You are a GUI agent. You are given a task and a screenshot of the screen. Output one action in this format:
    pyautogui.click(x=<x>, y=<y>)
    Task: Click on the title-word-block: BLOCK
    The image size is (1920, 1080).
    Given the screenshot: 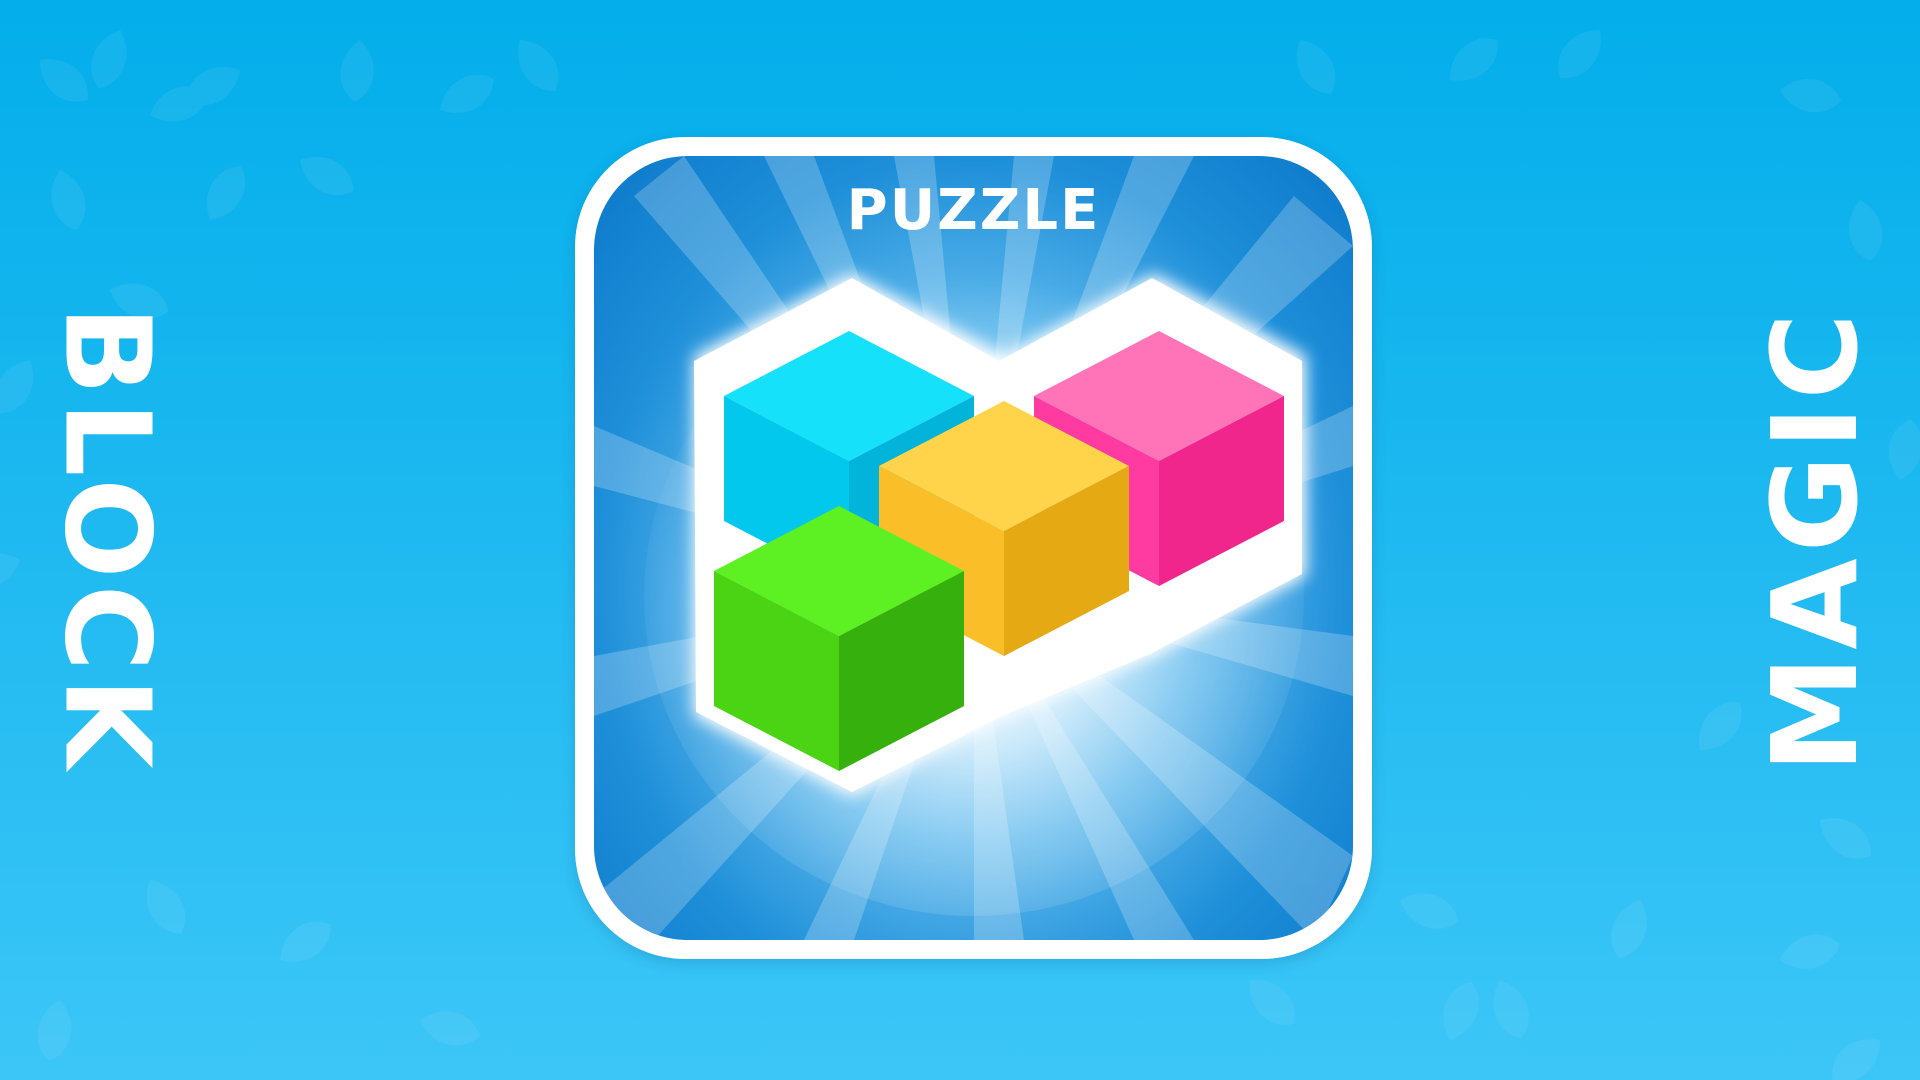 What is the action you would take?
    pyautogui.click(x=108, y=540)
    